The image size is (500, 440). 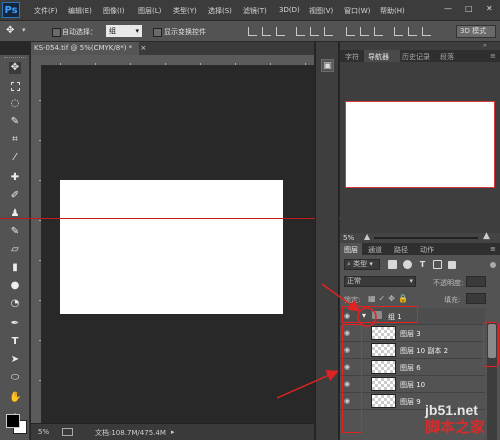 I want to click on annotation-box-eyes, so click(x=352, y=378).